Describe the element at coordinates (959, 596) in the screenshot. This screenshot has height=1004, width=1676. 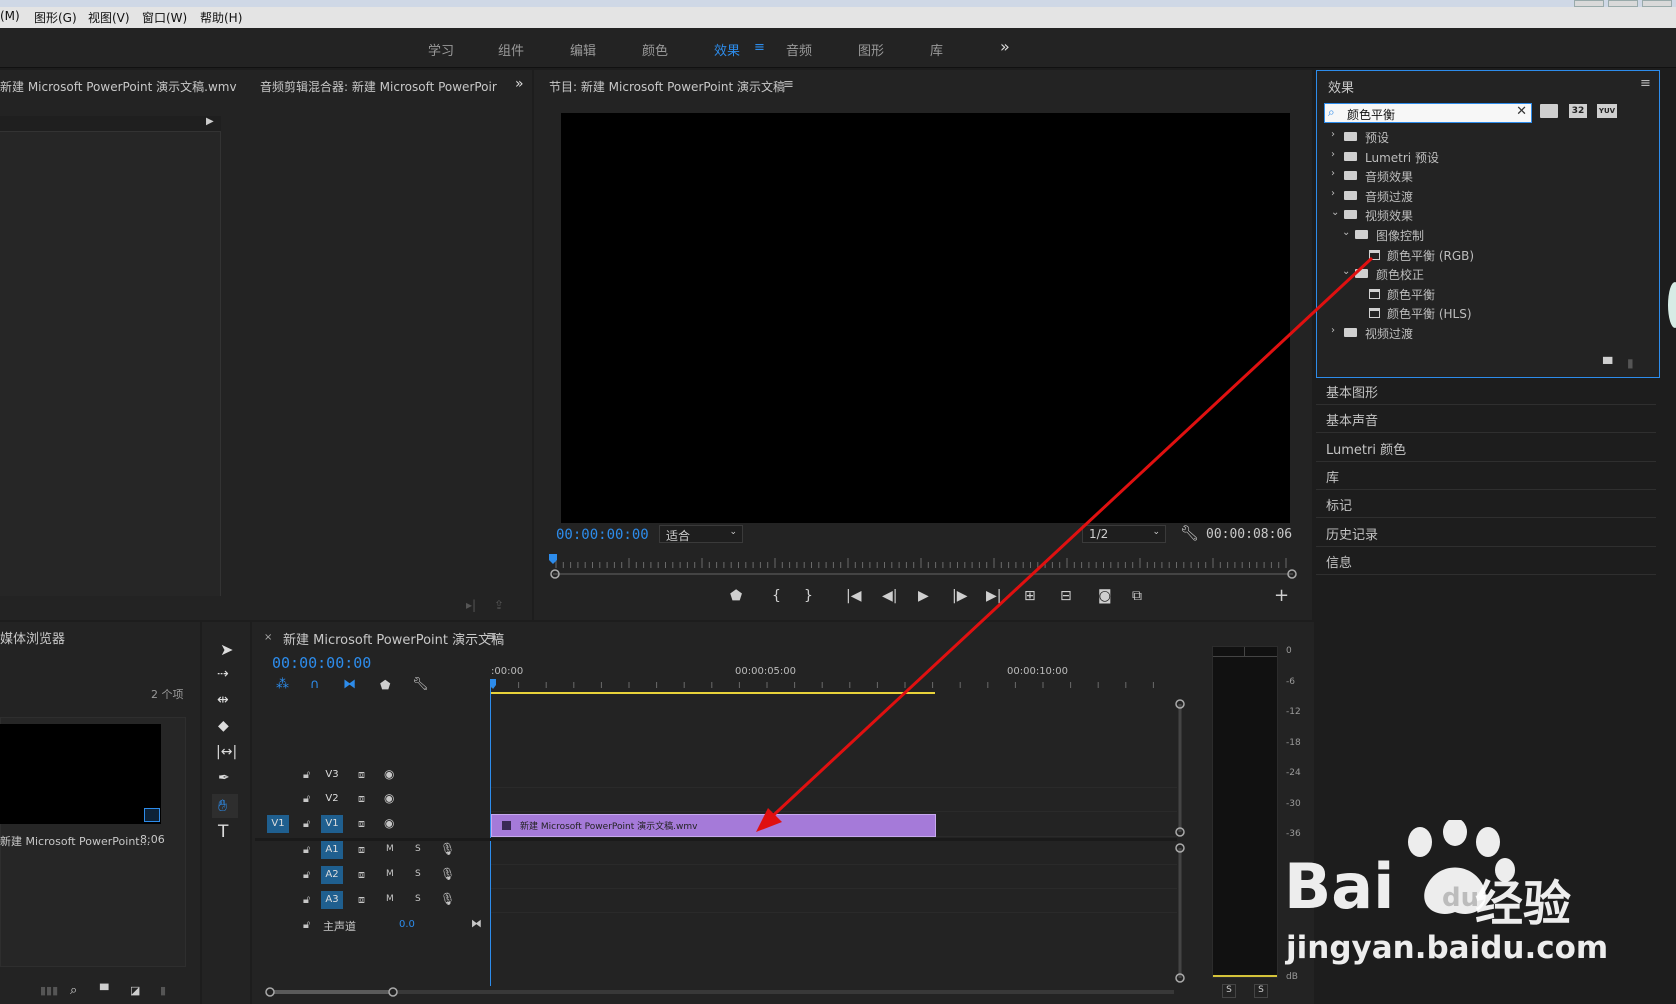
I see `step-forward-icon: |▶` at that location.